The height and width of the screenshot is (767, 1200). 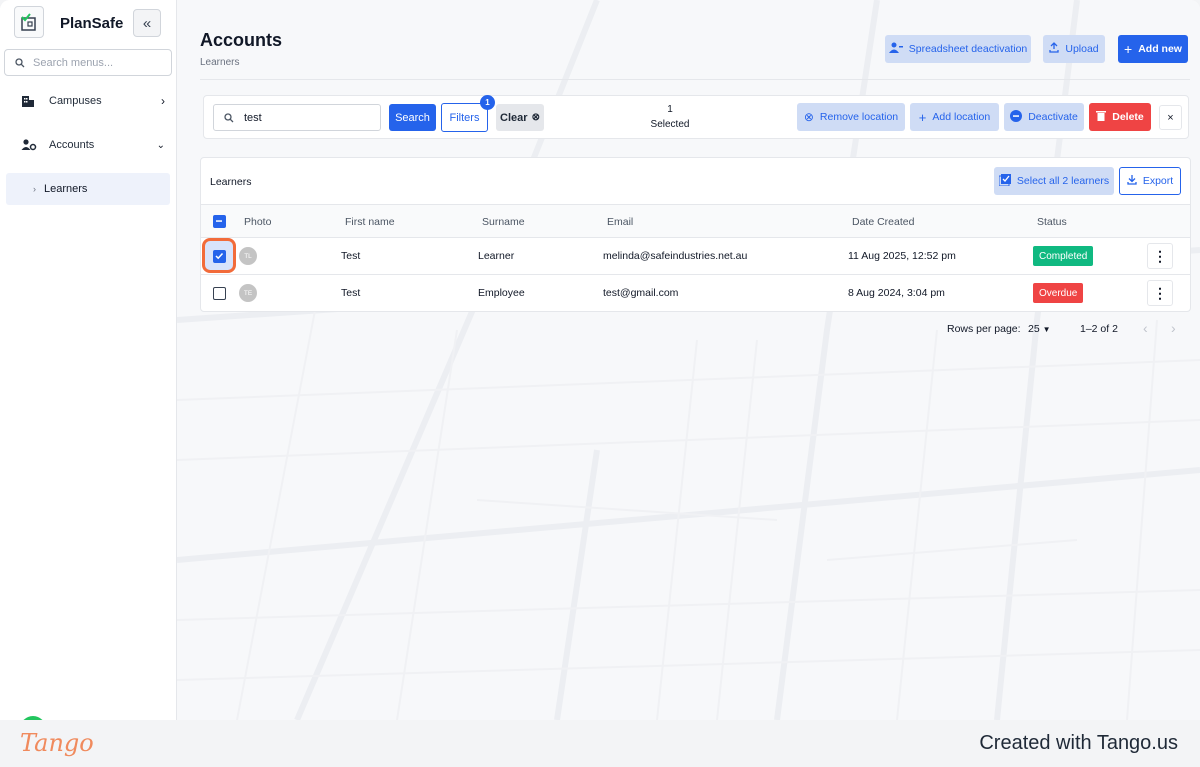 What do you see at coordinates (160, 145) in the screenshot?
I see `chevron-down-icon: ⌄` at bounding box center [160, 145].